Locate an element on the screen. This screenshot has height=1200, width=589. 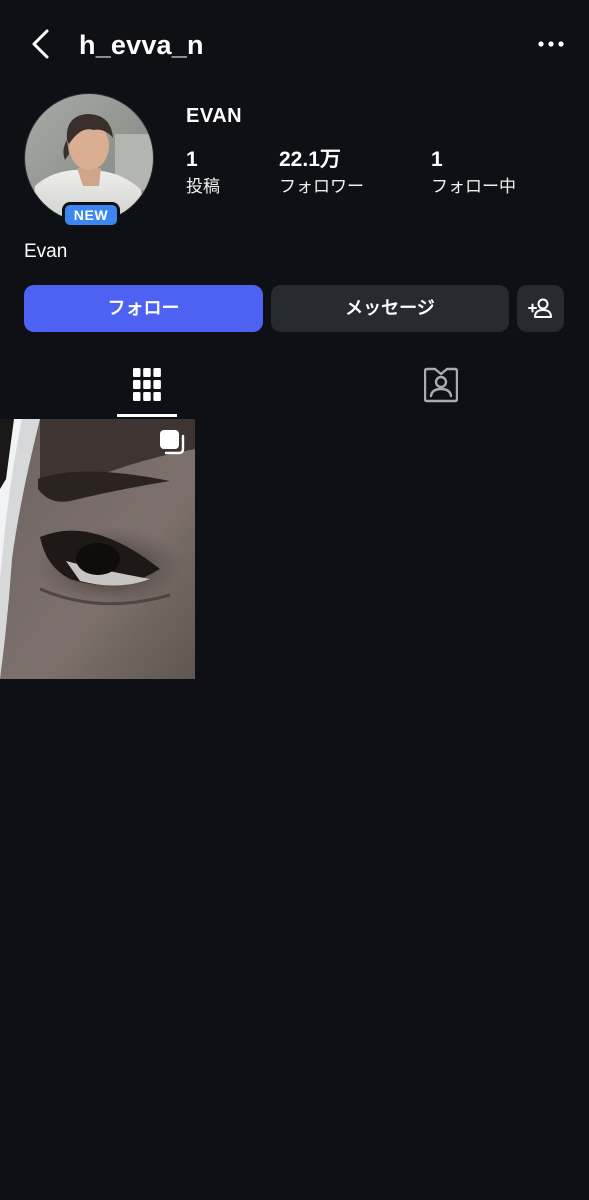
add-person-icon is located at coordinates (540, 308).